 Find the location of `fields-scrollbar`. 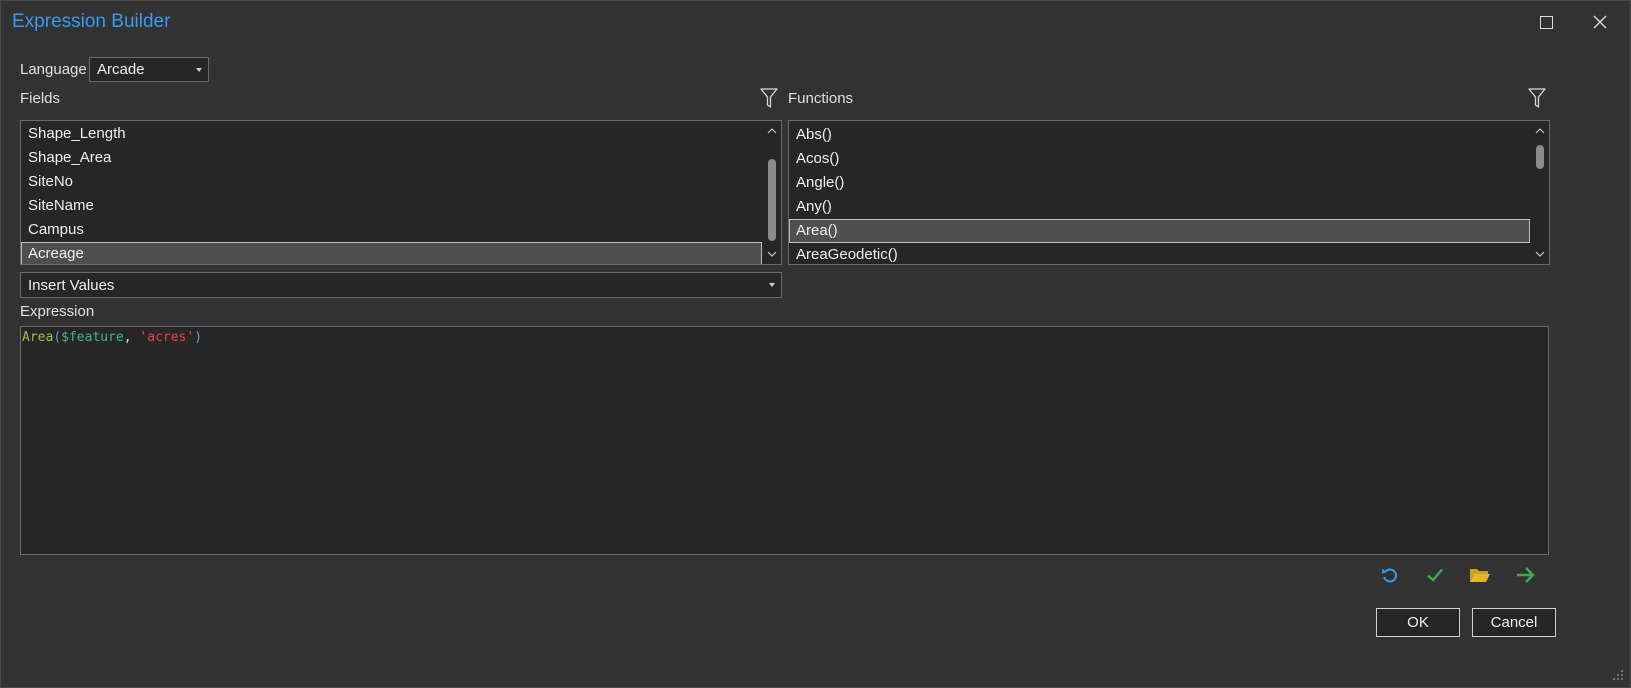

fields-scrollbar is located at coordinates (772, 192).